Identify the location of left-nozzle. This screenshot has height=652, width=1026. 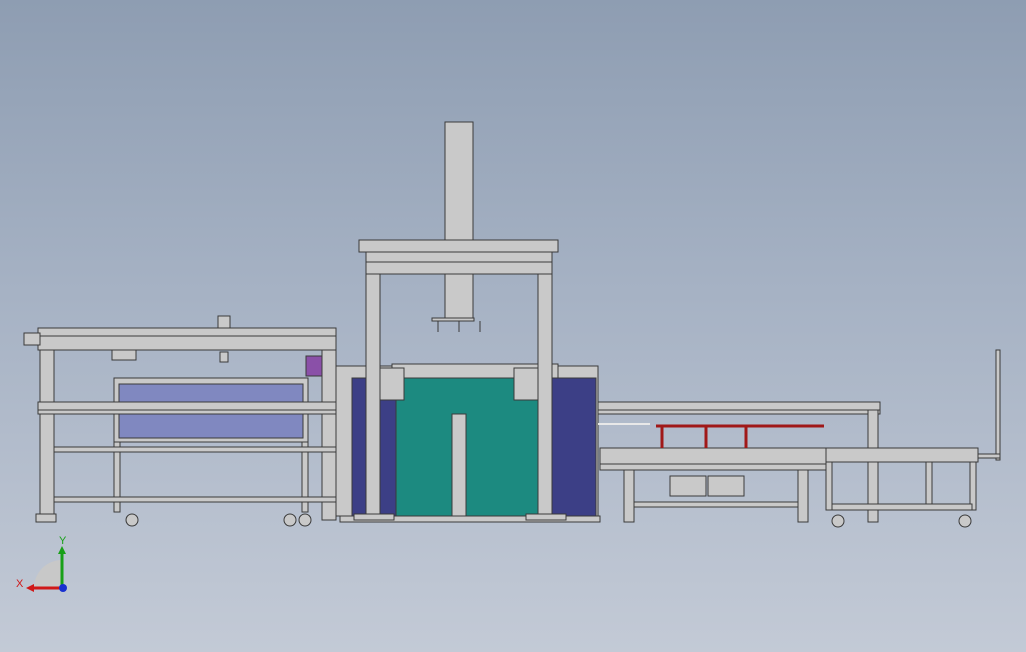
(224, 357).